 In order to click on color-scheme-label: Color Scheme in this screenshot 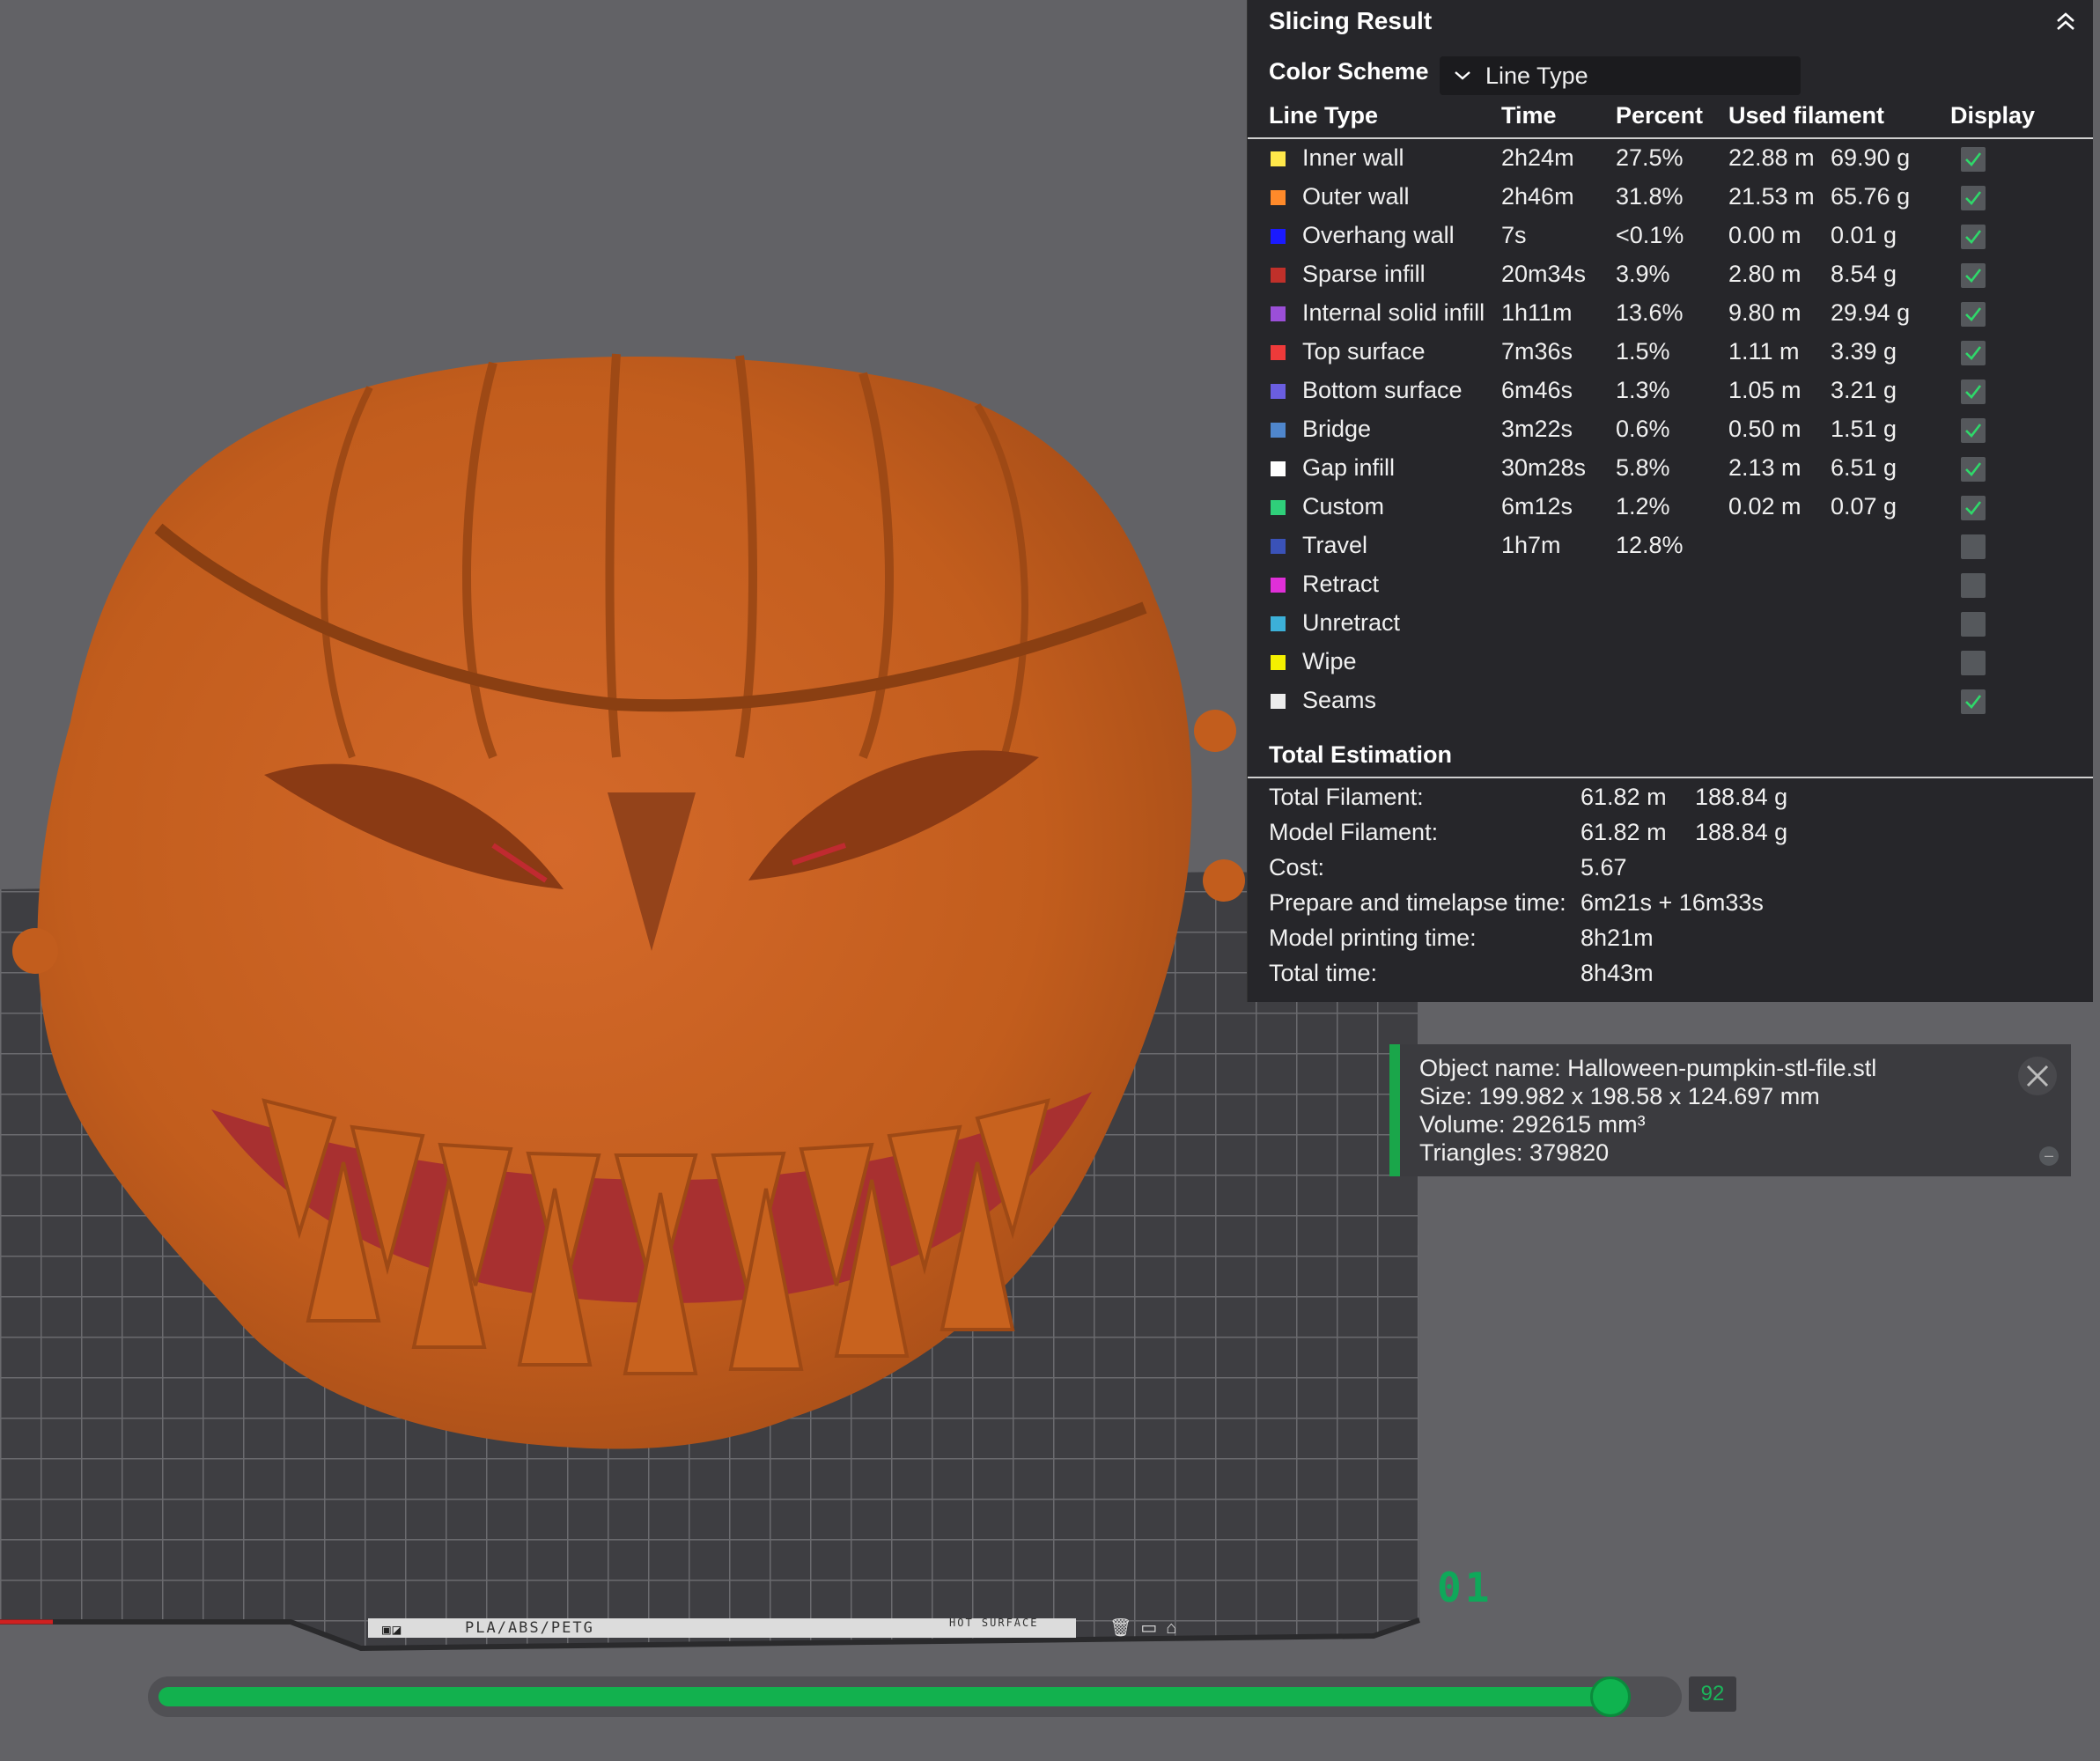, I will do `click(1349, 71)`.